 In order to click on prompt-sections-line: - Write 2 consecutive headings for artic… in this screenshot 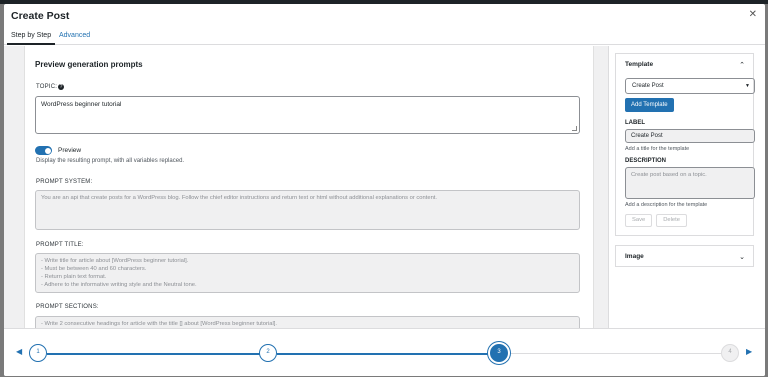, I will do `click(159, 324)`.